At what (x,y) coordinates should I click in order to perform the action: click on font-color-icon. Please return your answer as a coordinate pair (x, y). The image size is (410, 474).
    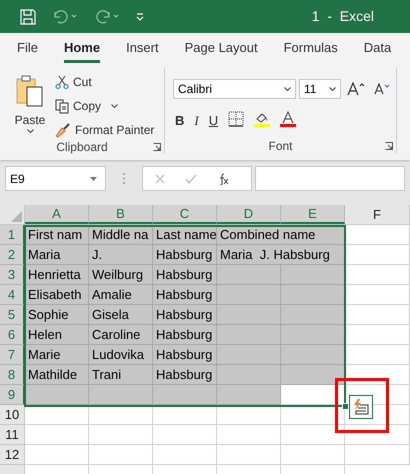
    Looking at the image, I should click on (288, 119).